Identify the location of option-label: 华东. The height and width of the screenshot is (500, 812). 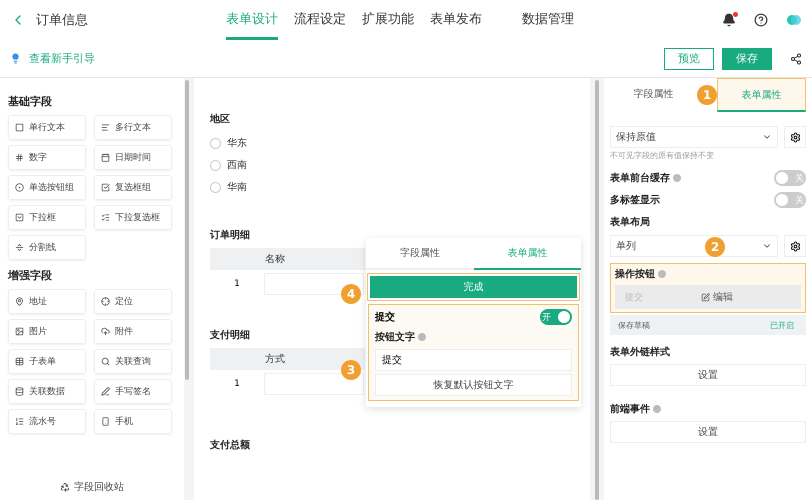
(237, 143).